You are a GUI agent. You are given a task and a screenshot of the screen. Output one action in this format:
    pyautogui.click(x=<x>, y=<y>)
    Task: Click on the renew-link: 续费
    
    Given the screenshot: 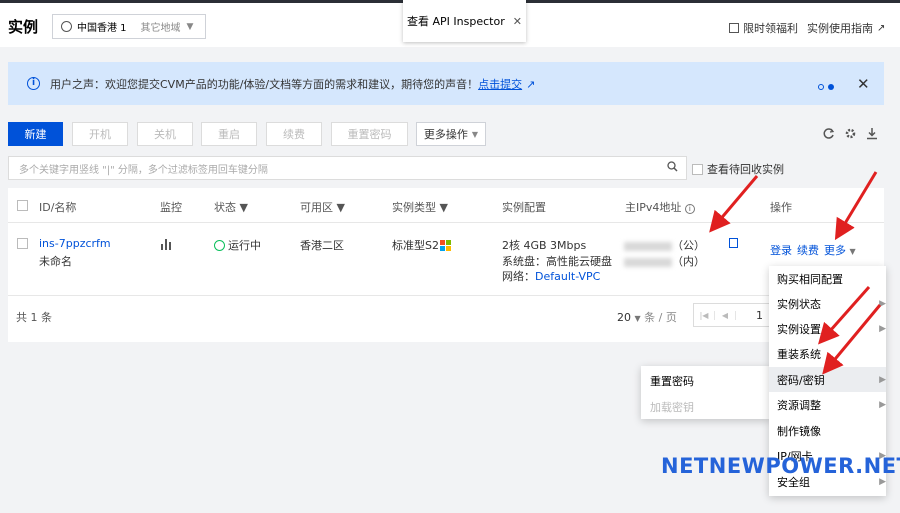 What is the action you would take?
    pyautogui.click(x=808, y=250)
    